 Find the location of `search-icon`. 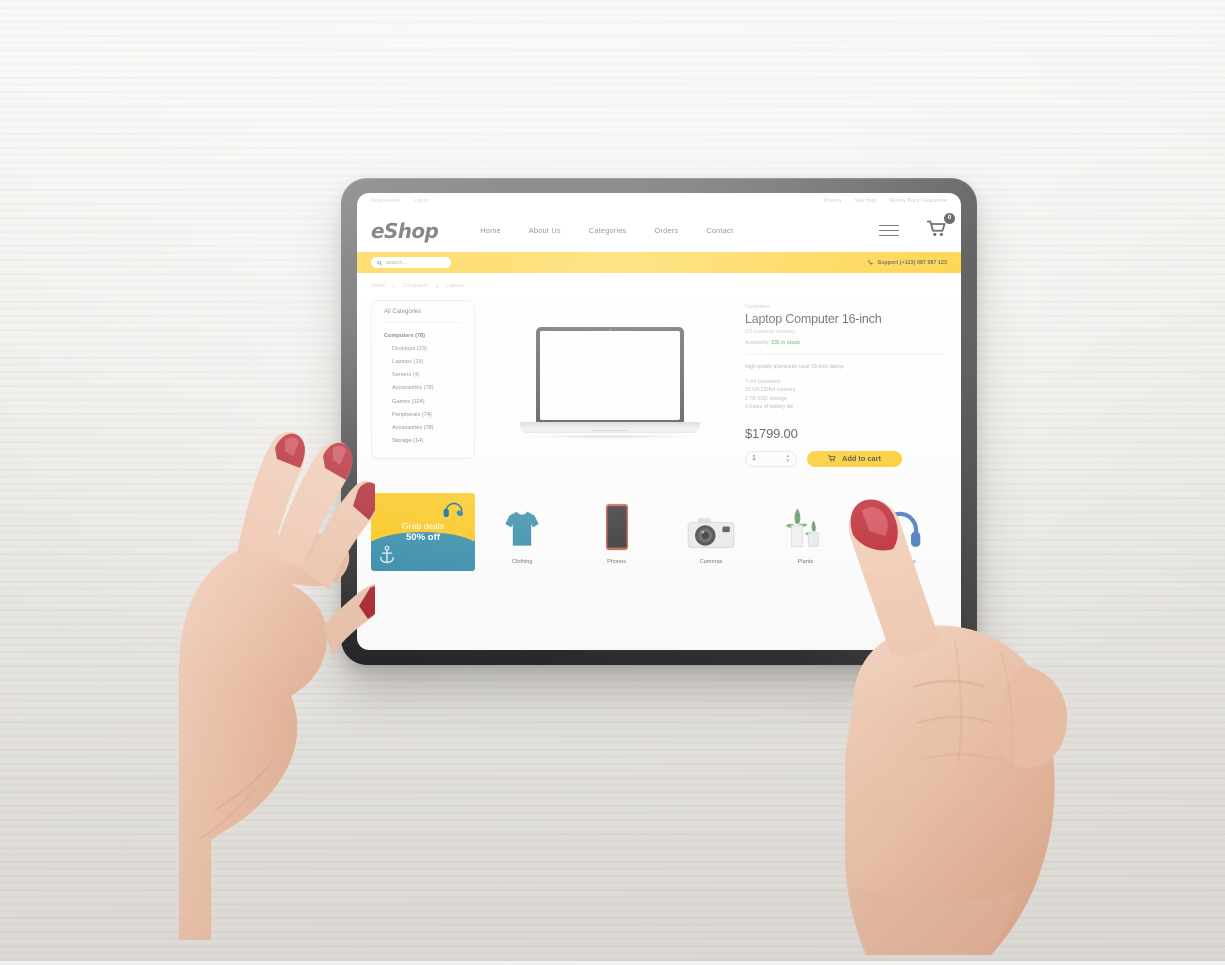

search-icon is located at coordinates (379, 262).